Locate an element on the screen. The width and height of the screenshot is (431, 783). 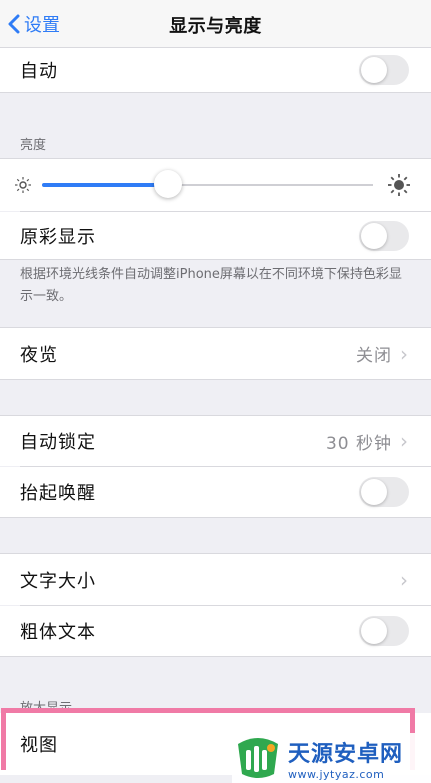
watermark-title: 天源安卓网 is located at coordinates (346, 754).